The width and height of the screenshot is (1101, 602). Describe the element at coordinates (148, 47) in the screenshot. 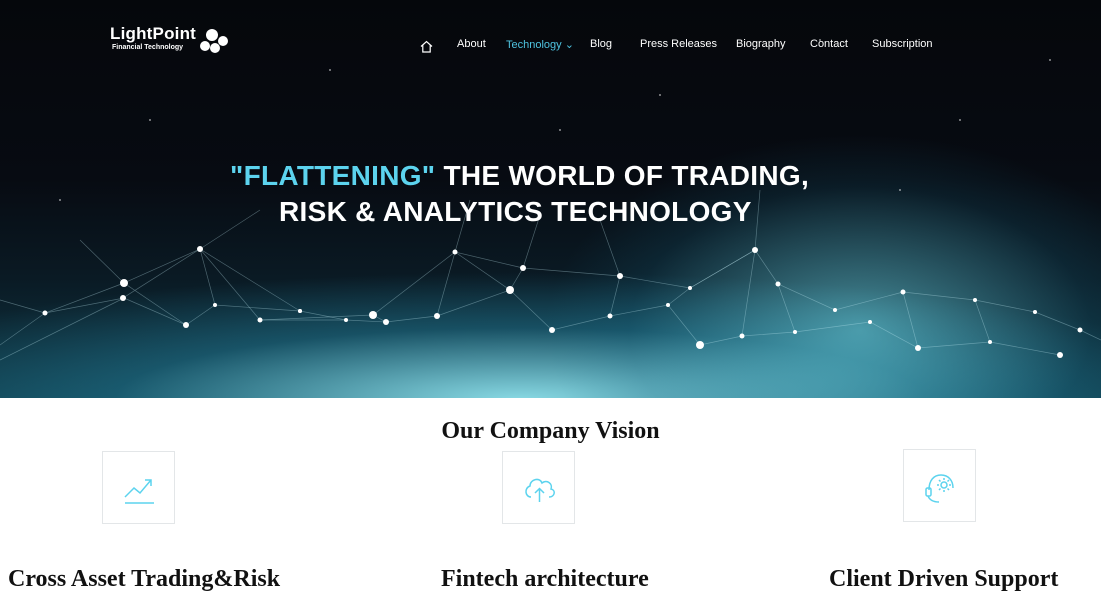

I see `logo-subtitle: Financial Technology` at that location.